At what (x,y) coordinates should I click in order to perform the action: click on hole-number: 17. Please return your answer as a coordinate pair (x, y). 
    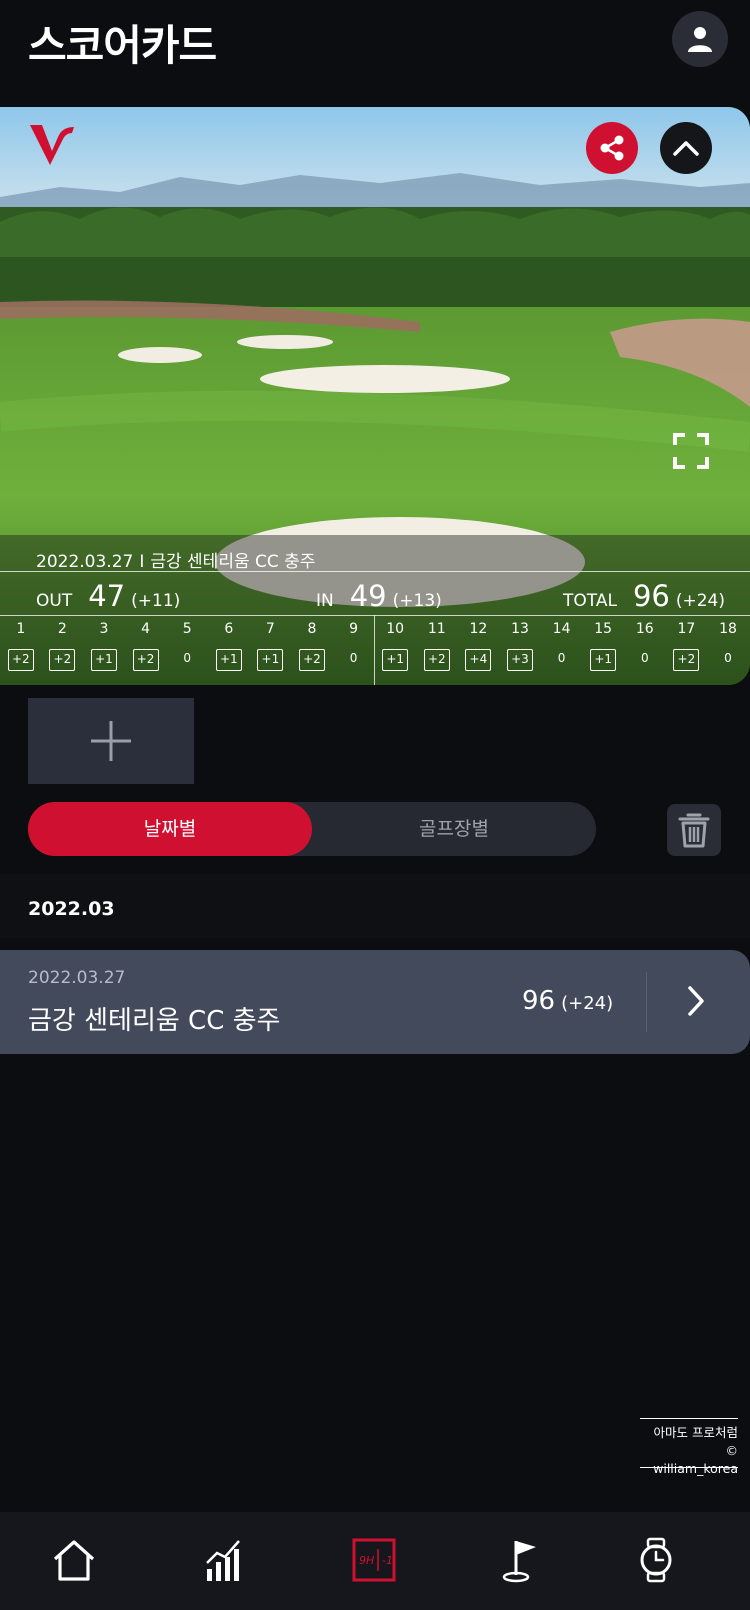
    Looking at the image, I should click on (686, 629).